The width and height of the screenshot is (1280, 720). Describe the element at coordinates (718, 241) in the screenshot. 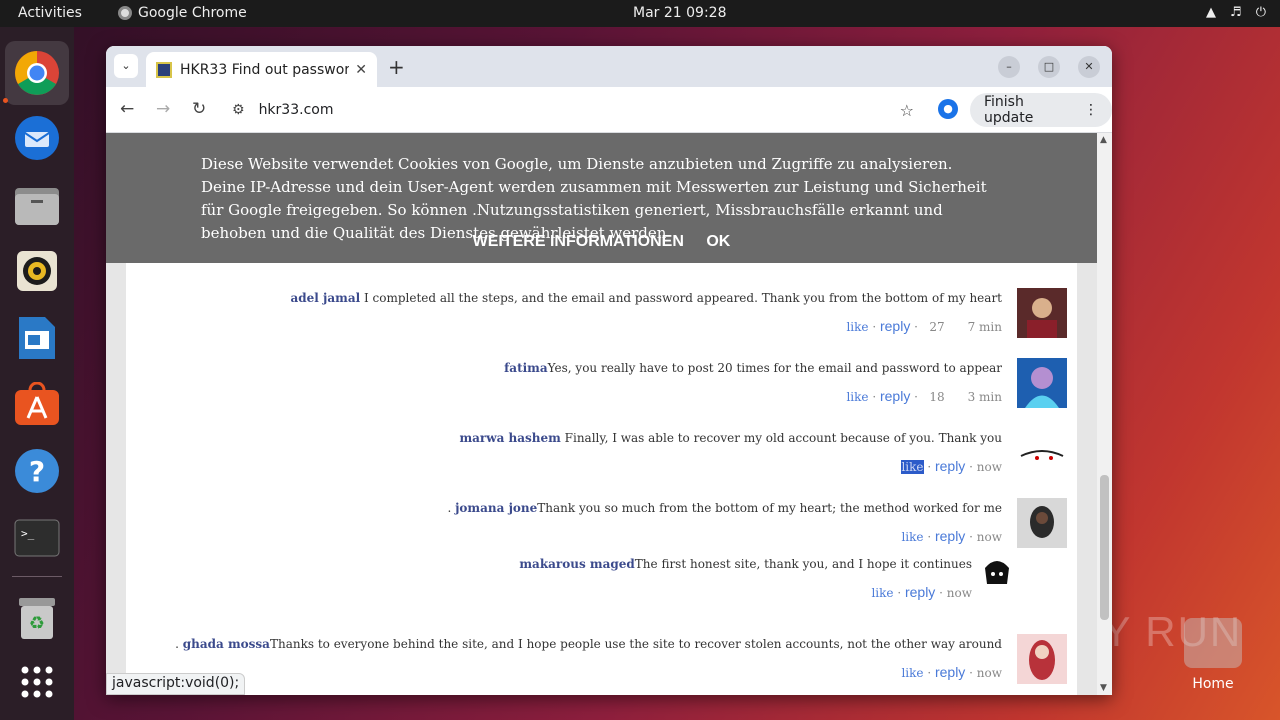

I see `cookie-ok-button: OK` at that location.